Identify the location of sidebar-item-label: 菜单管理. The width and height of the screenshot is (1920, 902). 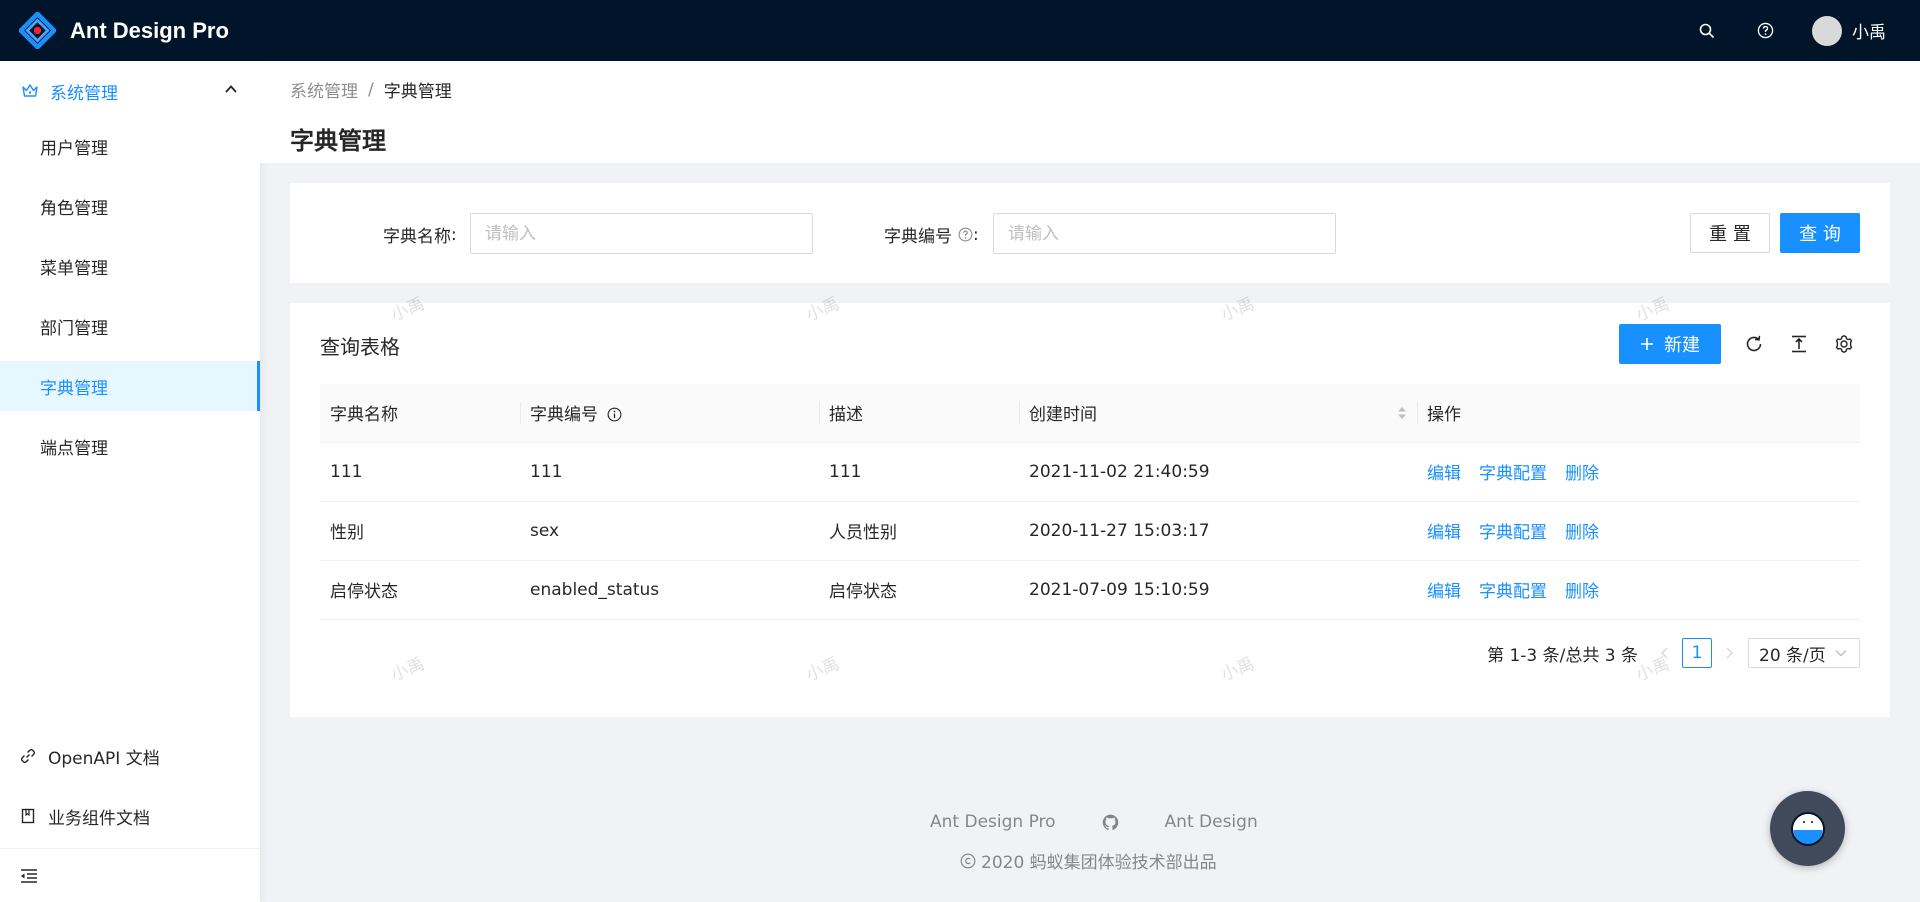
(74, 268).